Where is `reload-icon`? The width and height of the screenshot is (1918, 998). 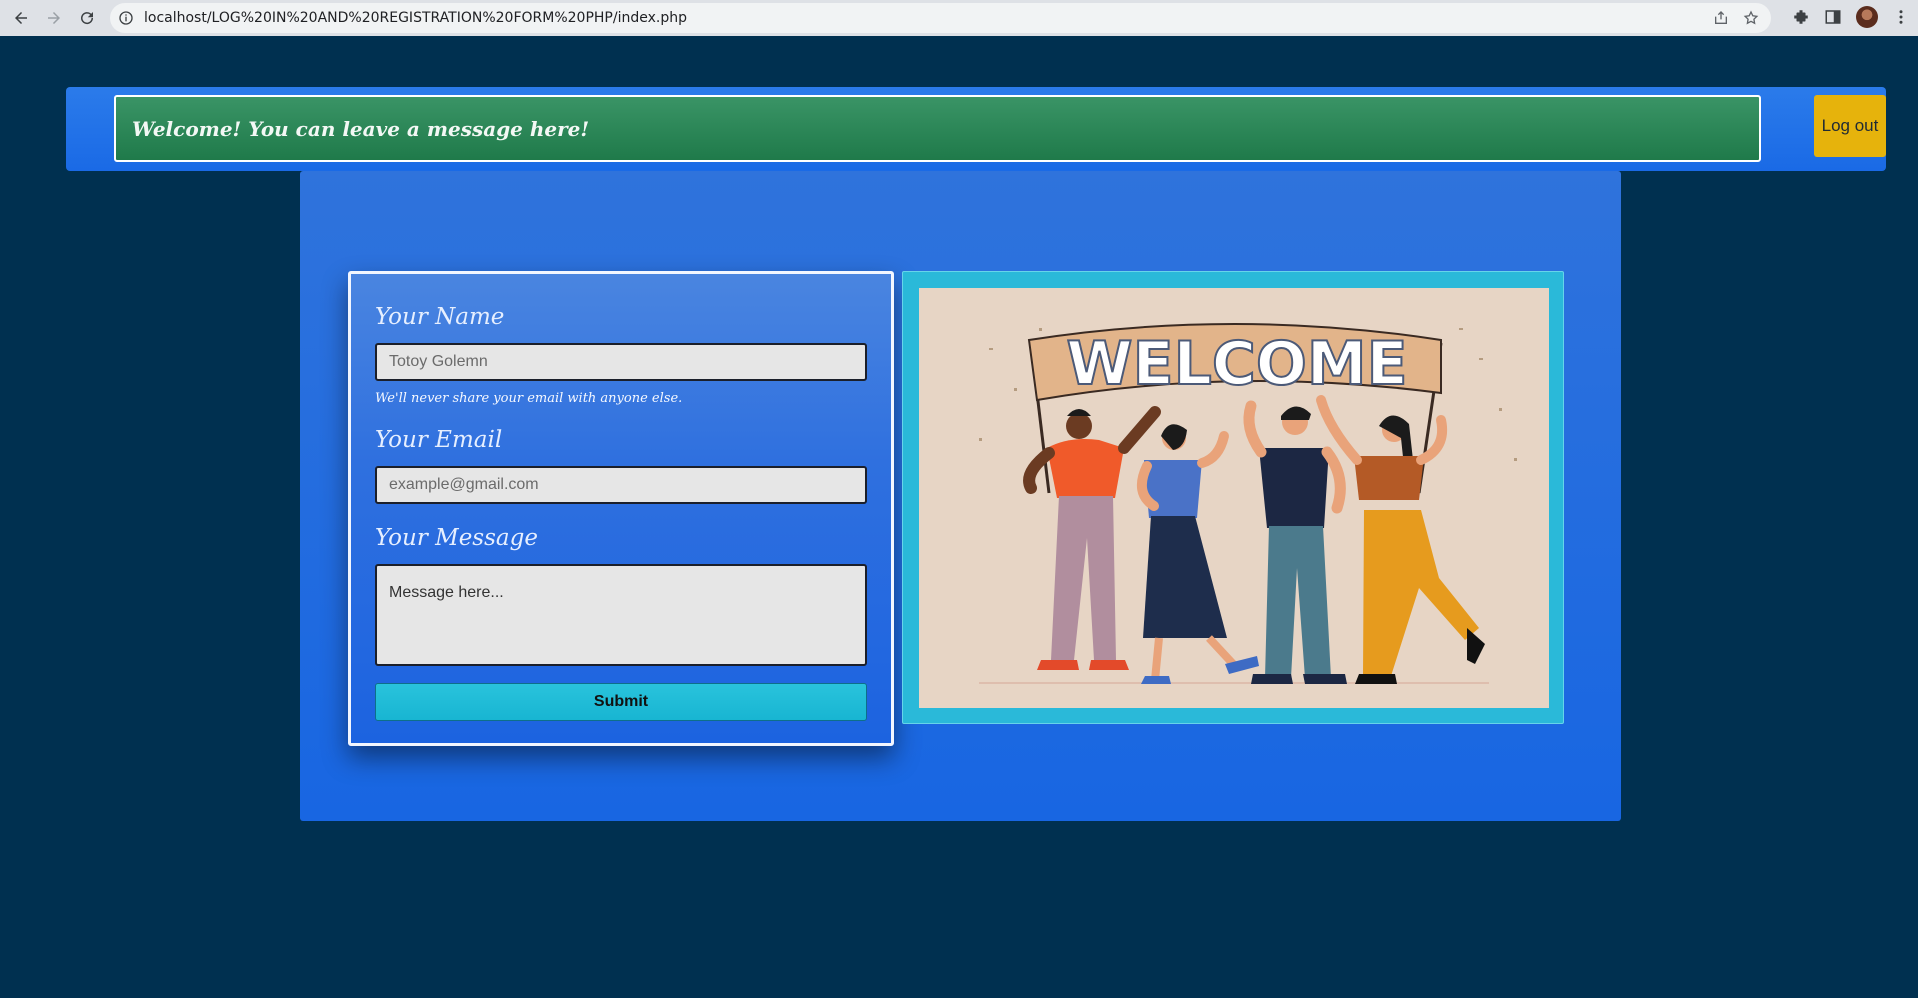
reload-icon is located at coordinates (87, 18).